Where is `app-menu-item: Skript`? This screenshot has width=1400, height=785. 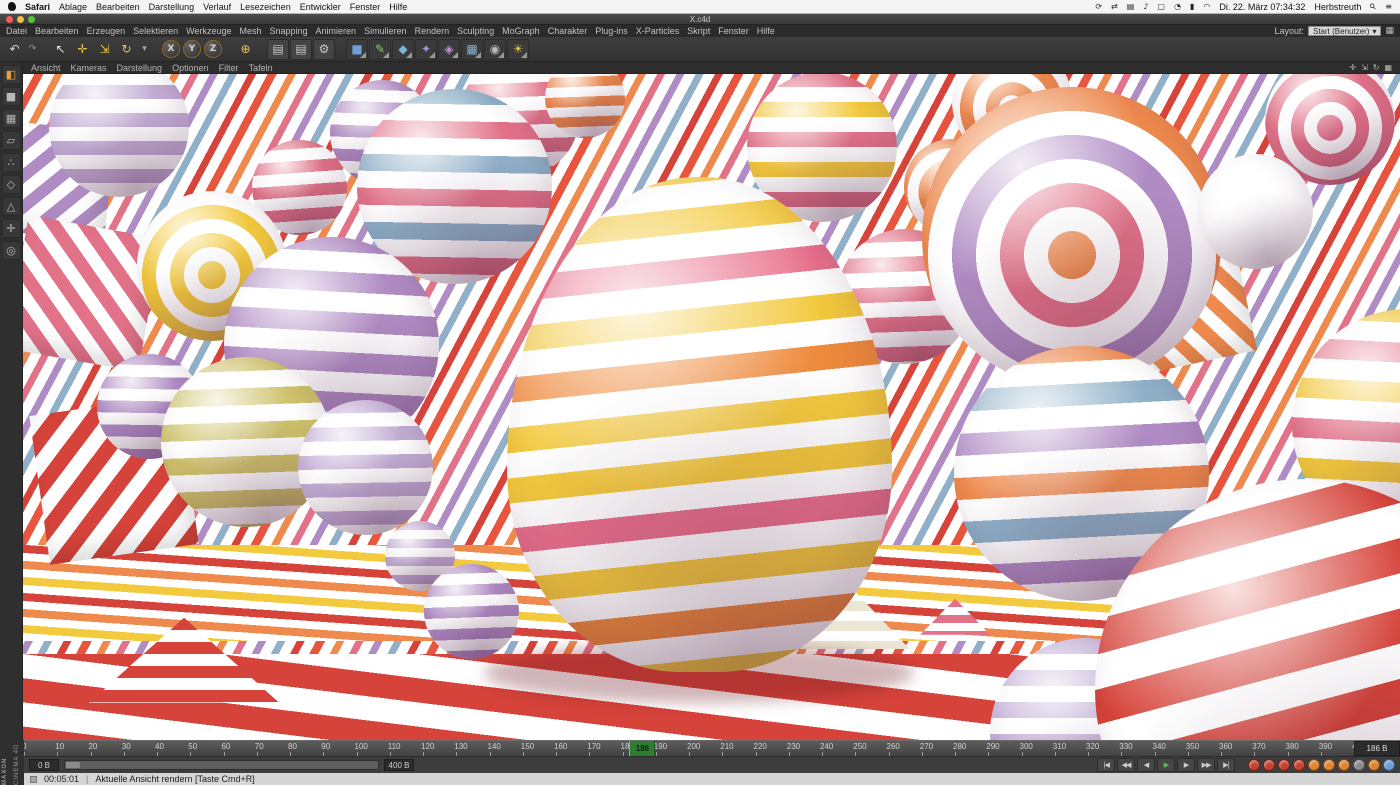
app-menu-item: Skript is located at coordinates (698, 31).